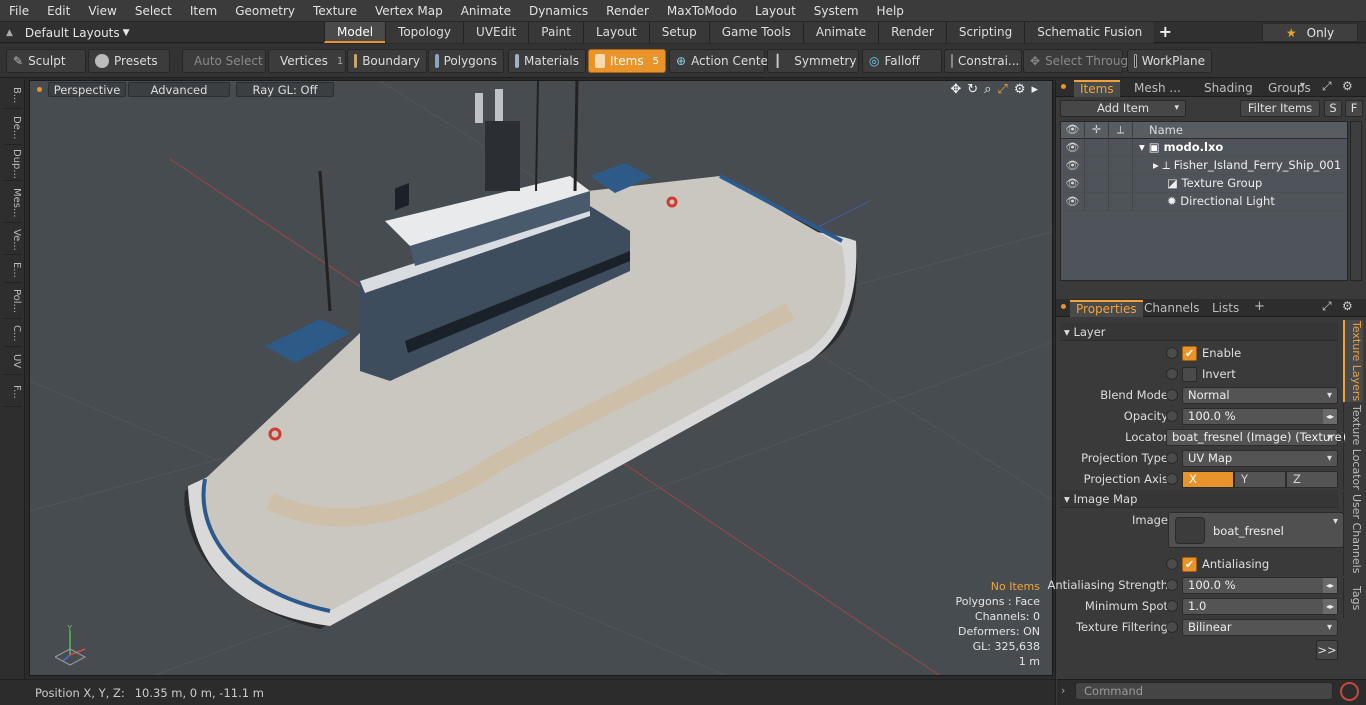  I want to click on menu-layout: Layout, so click(775, 11).